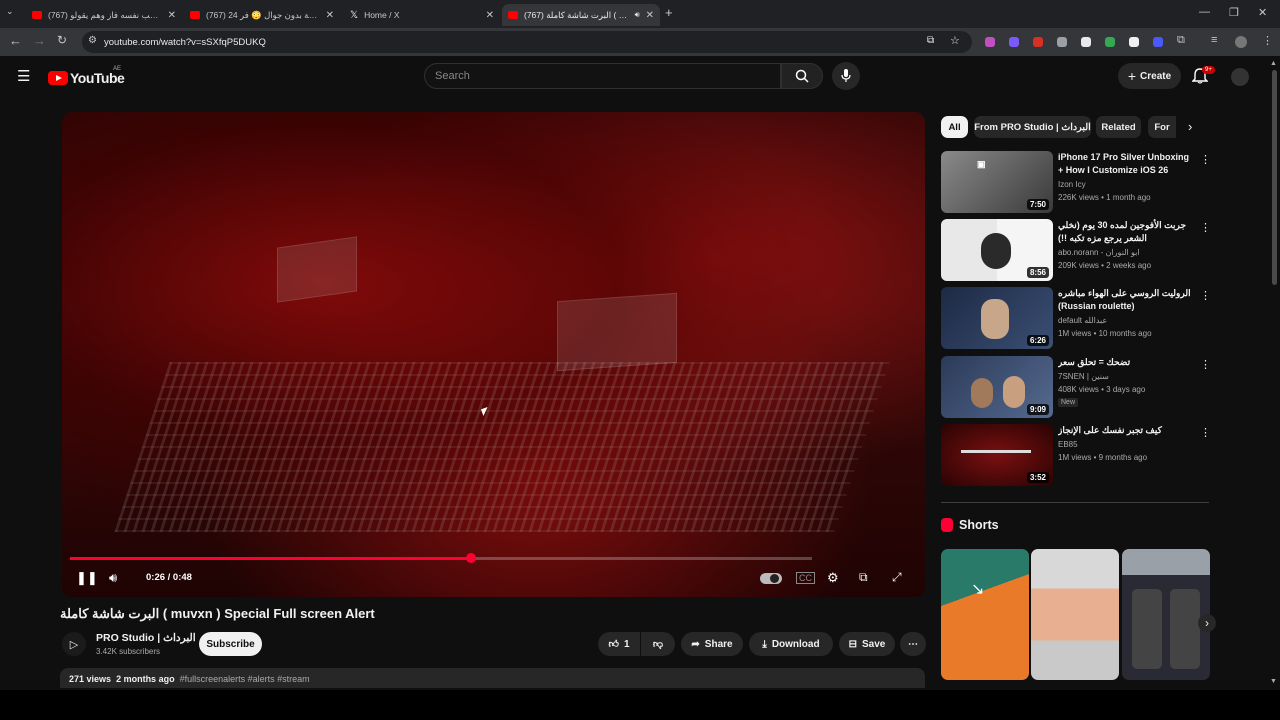 The image size is (1280, 720). I want to click on close-window-icon: ✕, so click(1262, 12).